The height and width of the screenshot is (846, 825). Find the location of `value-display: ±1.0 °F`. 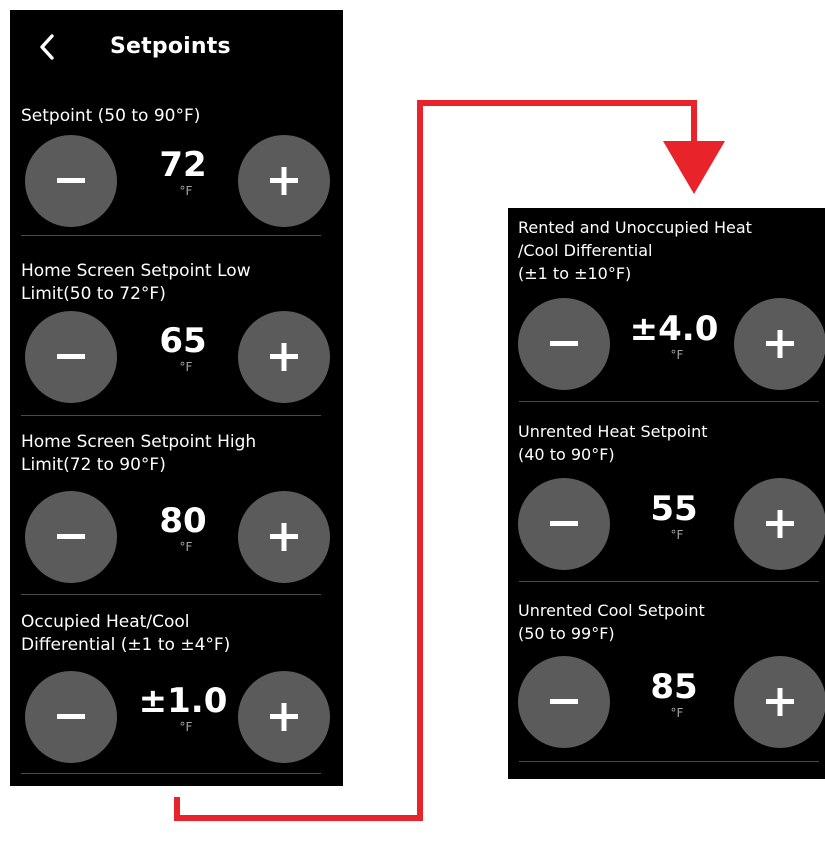

value-display: ±1.0 °F is located at coordinates (183, 708).